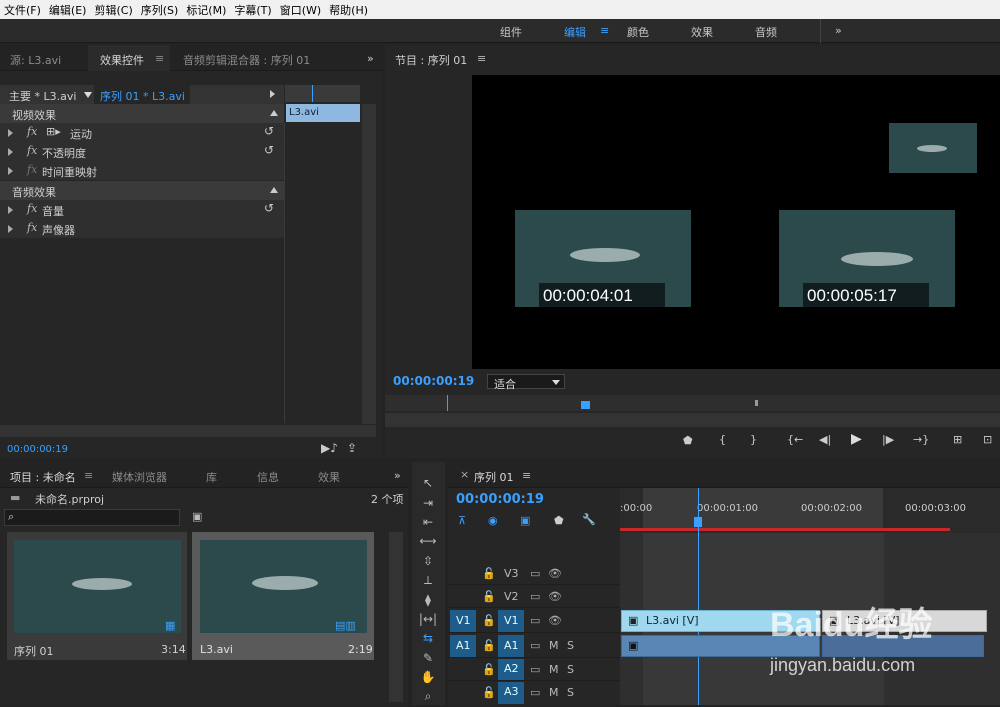 The width and height of the screenshot is (1000, 707). Describe the element at coordinates (188, 431) in the screenshot. I see `ec-horizontal-scrollbar` at that location.